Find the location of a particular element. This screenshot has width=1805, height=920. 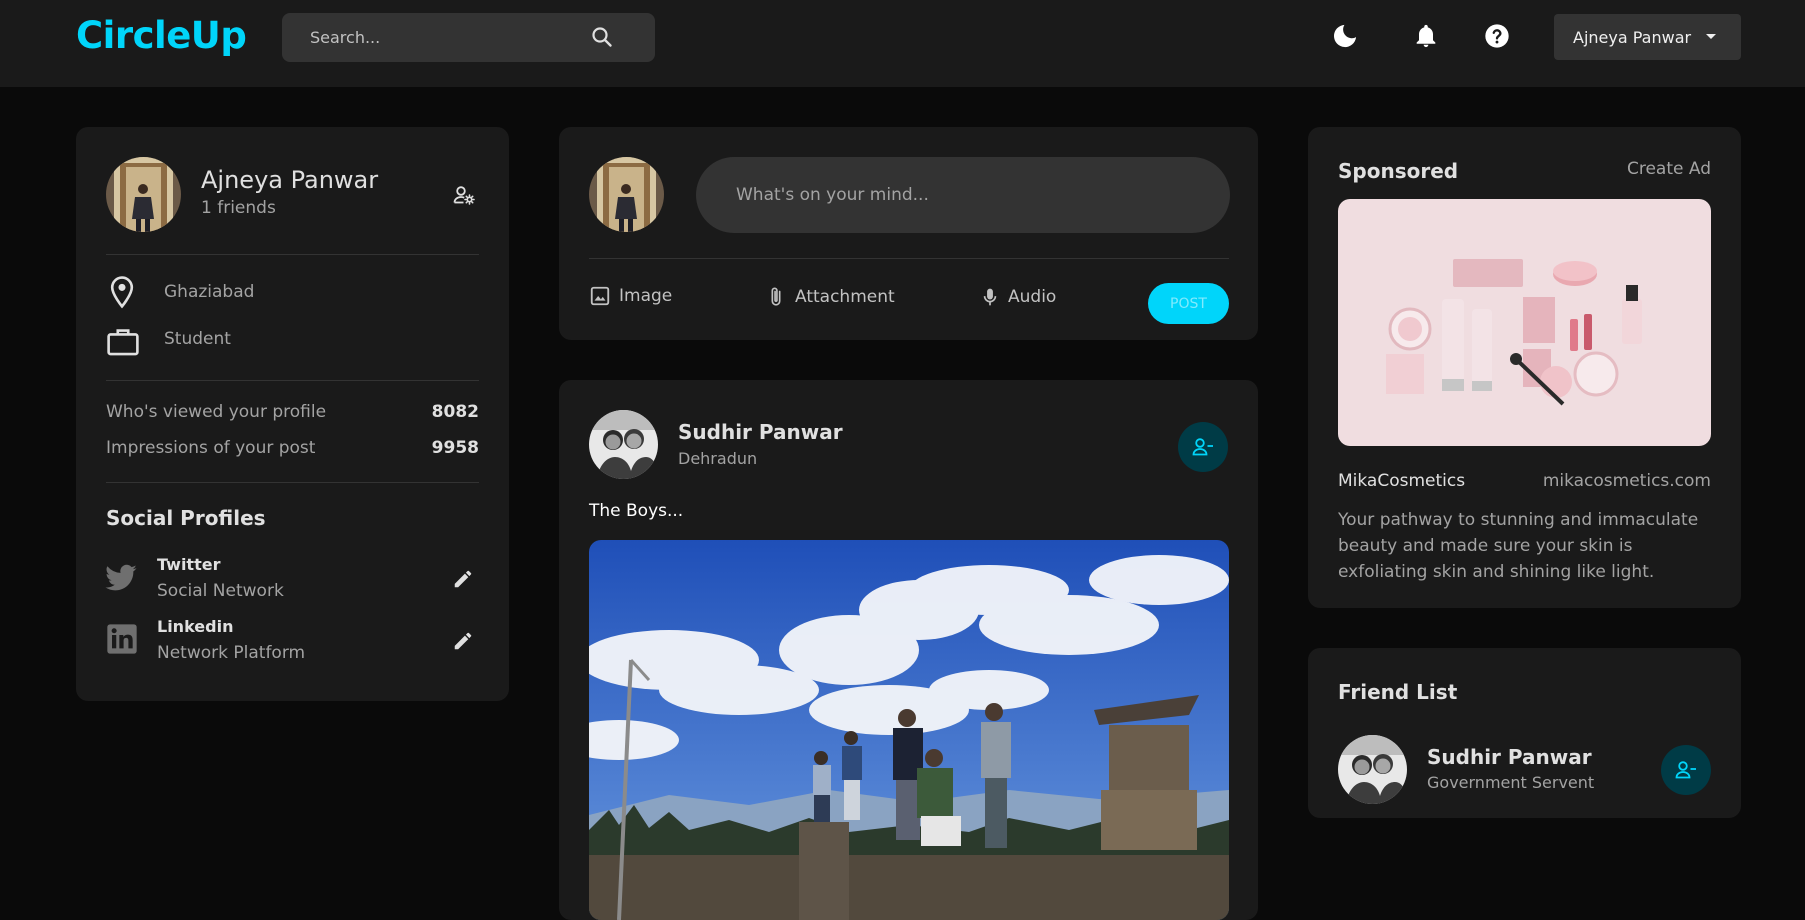

help-icon is located at coordinates (1497, 36).